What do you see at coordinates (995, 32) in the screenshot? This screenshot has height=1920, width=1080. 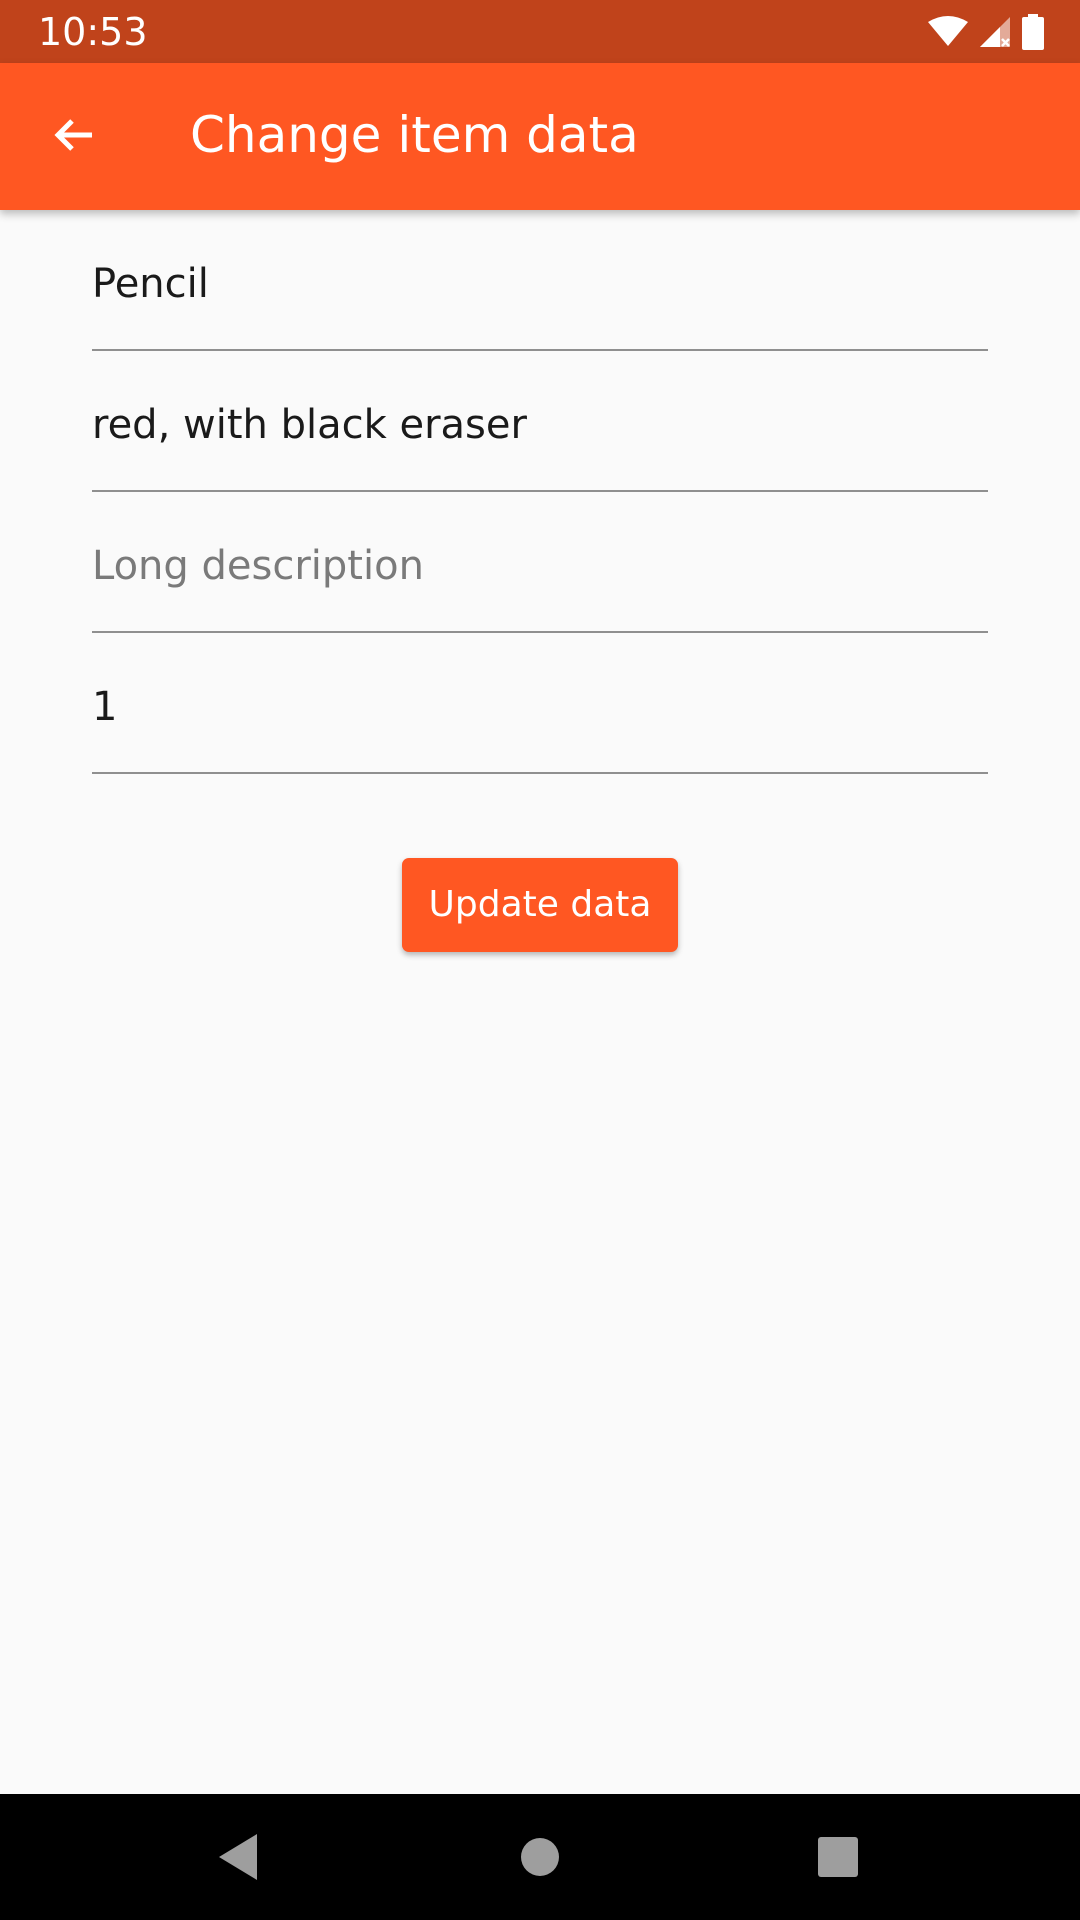 I see `signal-icon` at bounding box center [995, 32].